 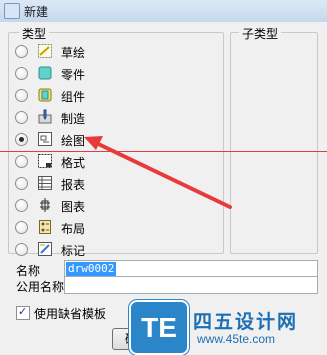 I want to click on watermark-title: 四五设计网, so click(x=246, y=322).